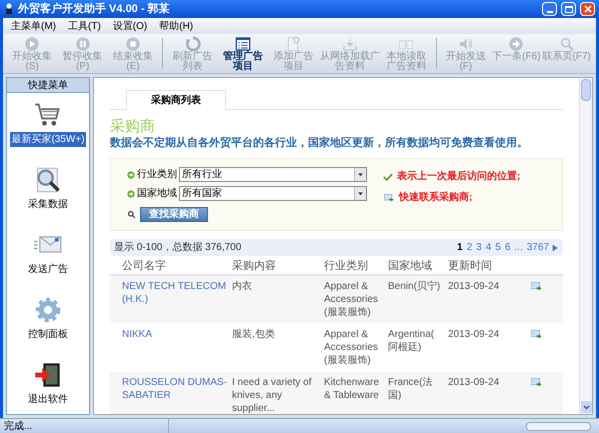  What do you see at coordinates (585, 246) in the screenshot?
I see `scrollbar` at bounding box center [585, 246].